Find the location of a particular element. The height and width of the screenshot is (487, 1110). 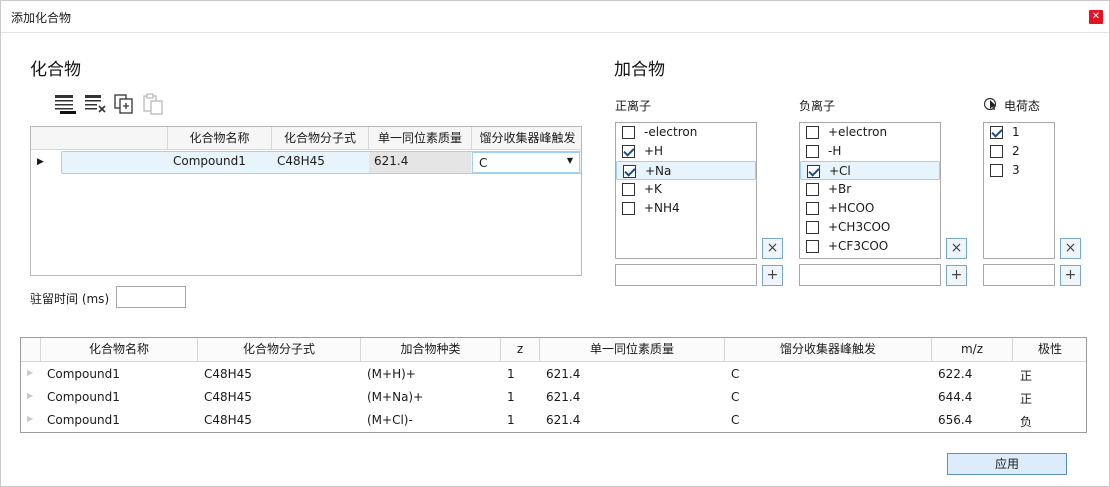

add-row-icon is located at coordinates (65, 104).